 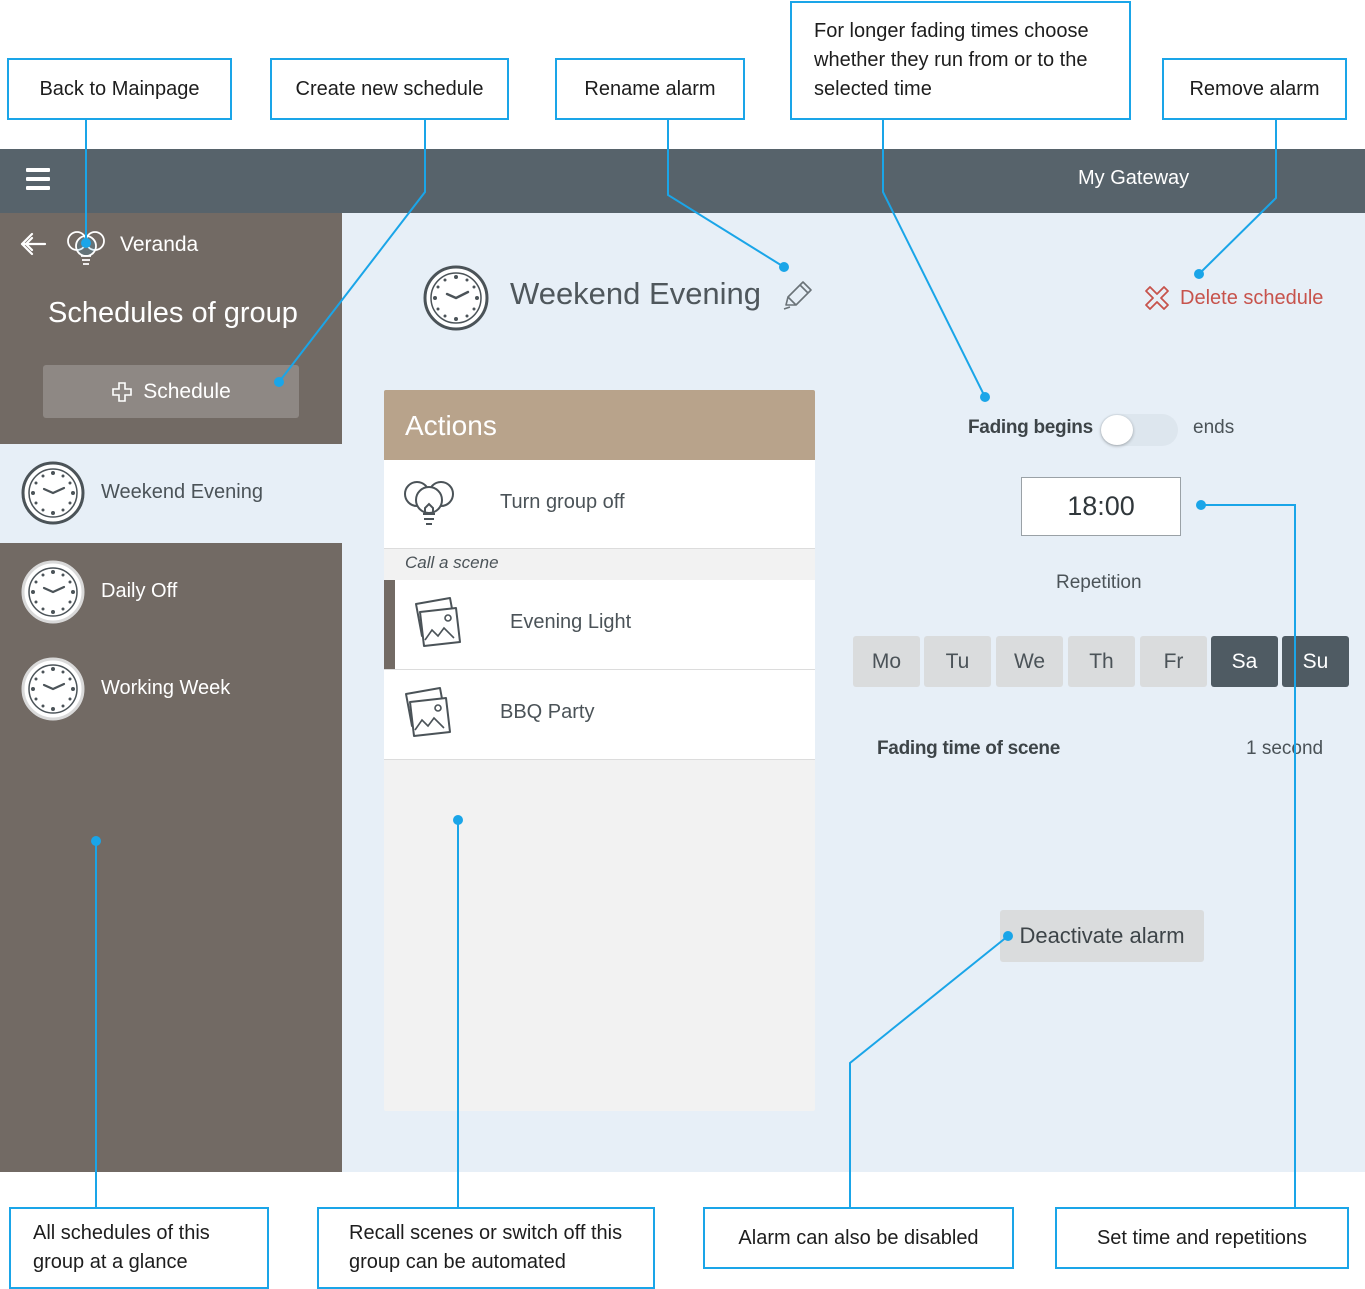 What do you see at coordinates (1030, 427) in the screenshot?
I see `fading-begins-label: Fading begins` at bounding box center [1030, 427].